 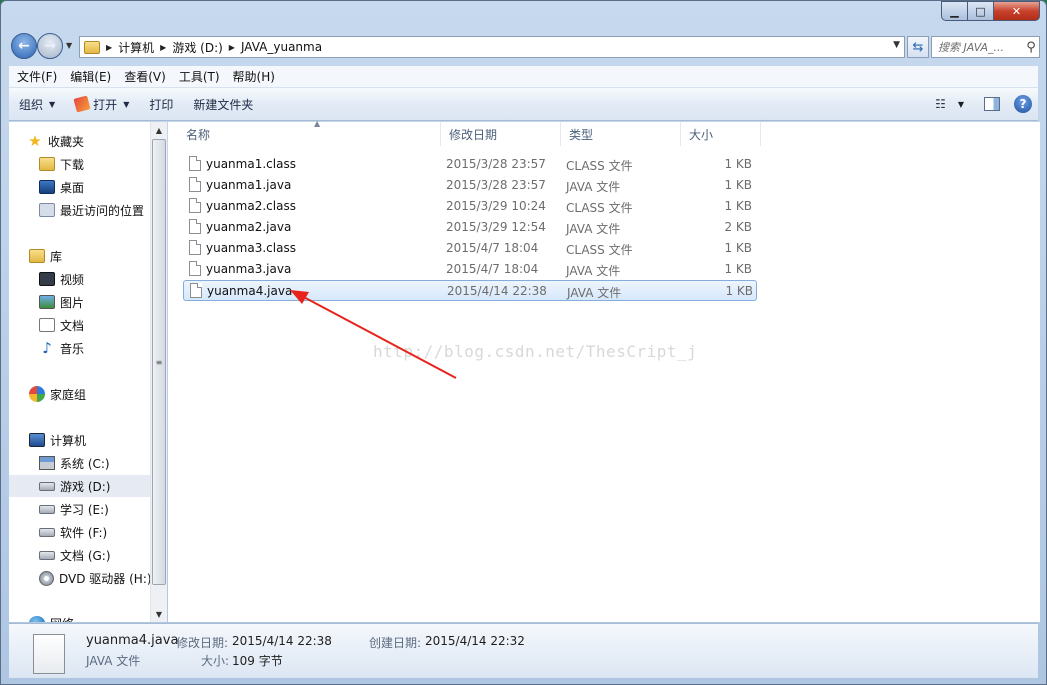 What do you see at coordinates (985, 47) in the screenshot?
I see `search-input: 搜索 JAVA_... ⚲` at bounding box center [985, 47].